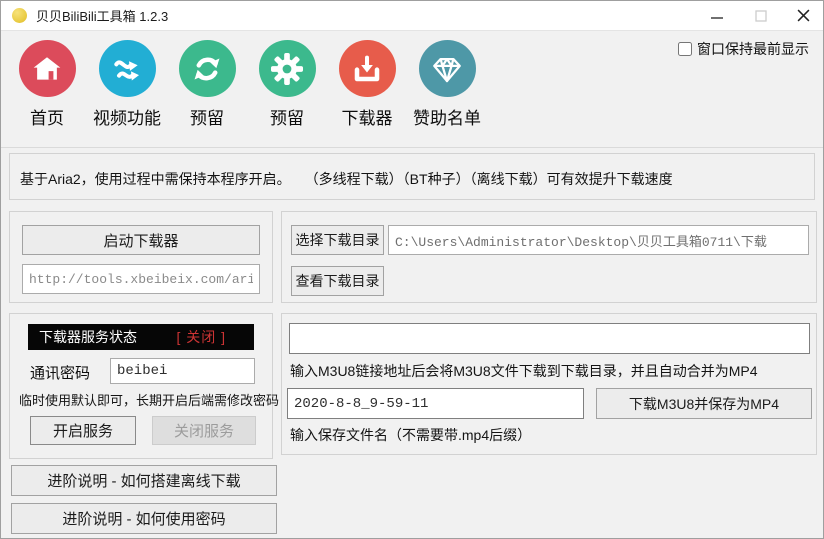 This screenshot has width=824, height=539. What do you see at coordinates (524, 371) in the screenshot?
I see `m3u8-url-hint: 输入M3U8链接地址后会将M3U8文件下载到下载目录，并且自动合并为MP4` at bounding box center [524, 371].